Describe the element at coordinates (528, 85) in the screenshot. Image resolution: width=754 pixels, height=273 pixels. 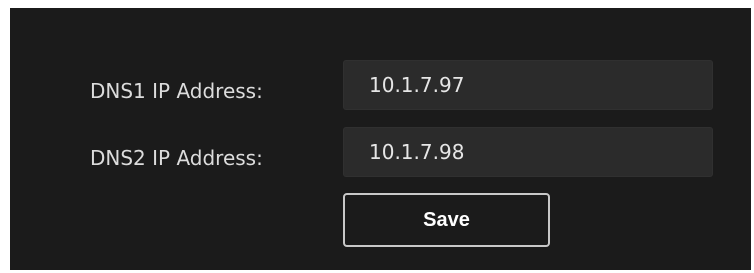
I see `dns1-ip-field: 10.1.7.97` at that location.